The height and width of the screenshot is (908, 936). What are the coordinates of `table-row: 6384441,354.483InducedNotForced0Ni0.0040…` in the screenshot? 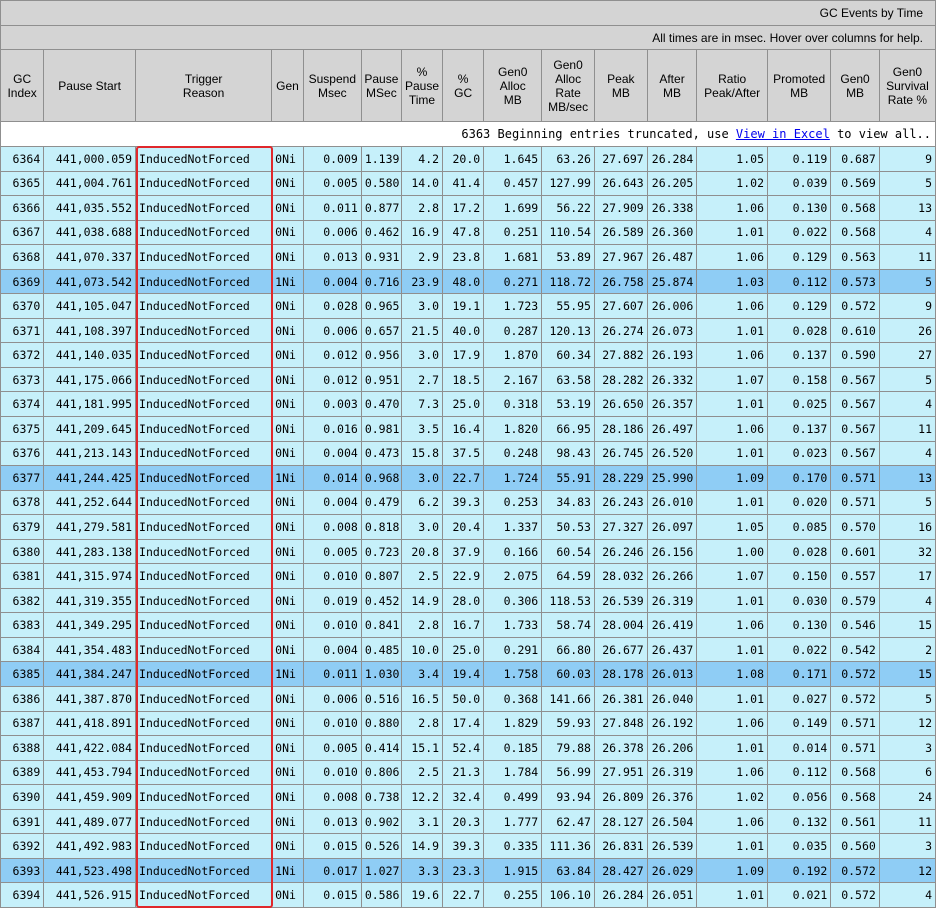 It's located at (468, 649).